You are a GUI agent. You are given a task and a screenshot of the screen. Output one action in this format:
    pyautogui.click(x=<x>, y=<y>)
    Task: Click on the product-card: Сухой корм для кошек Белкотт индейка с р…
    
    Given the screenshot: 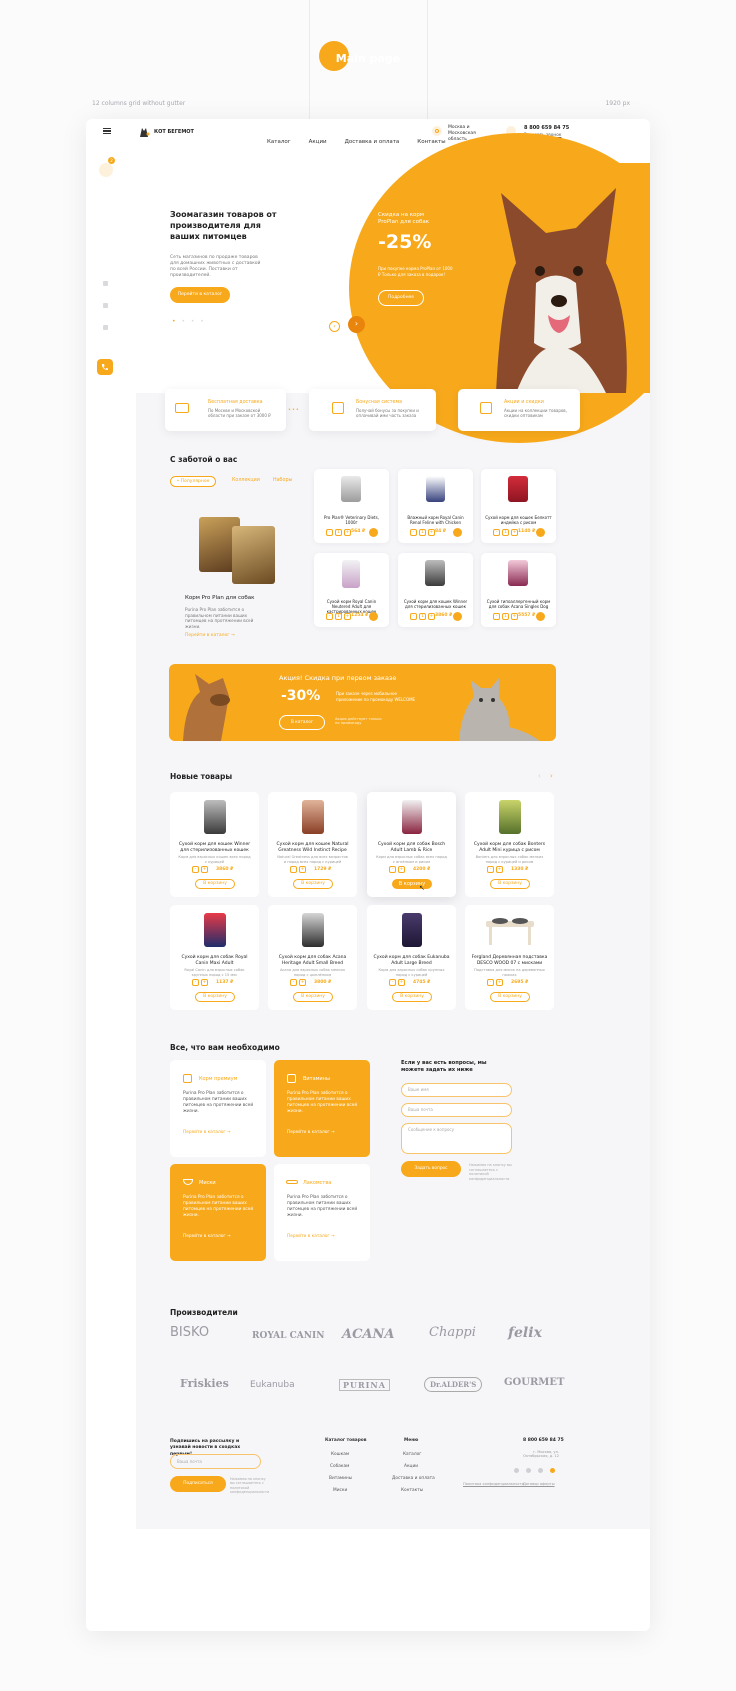 What is the action you would take?
    pyautogui.click(x=518, y=506)
    